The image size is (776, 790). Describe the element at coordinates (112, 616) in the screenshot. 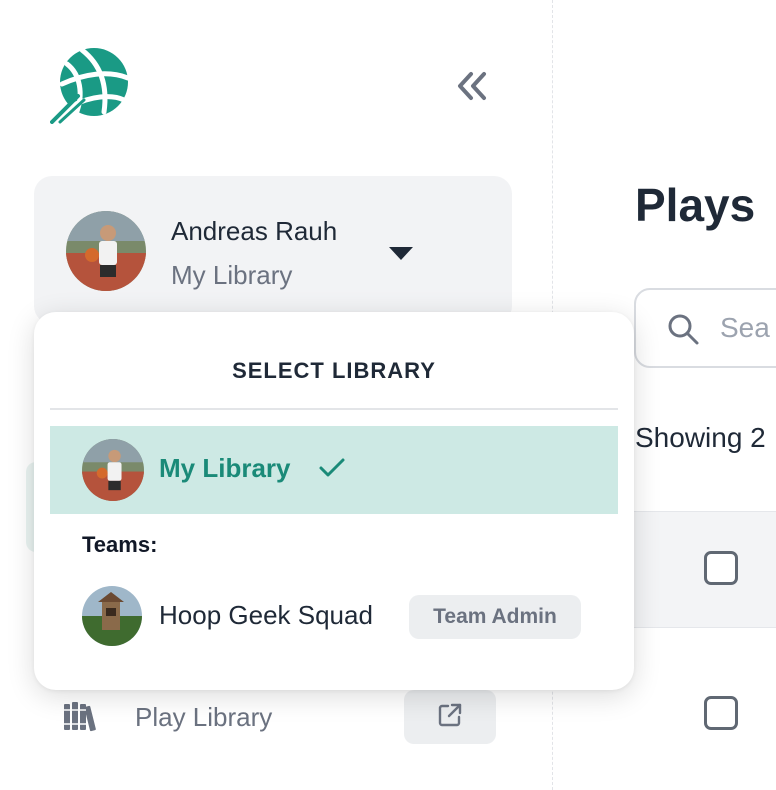

I see `team-avatar` at that location.